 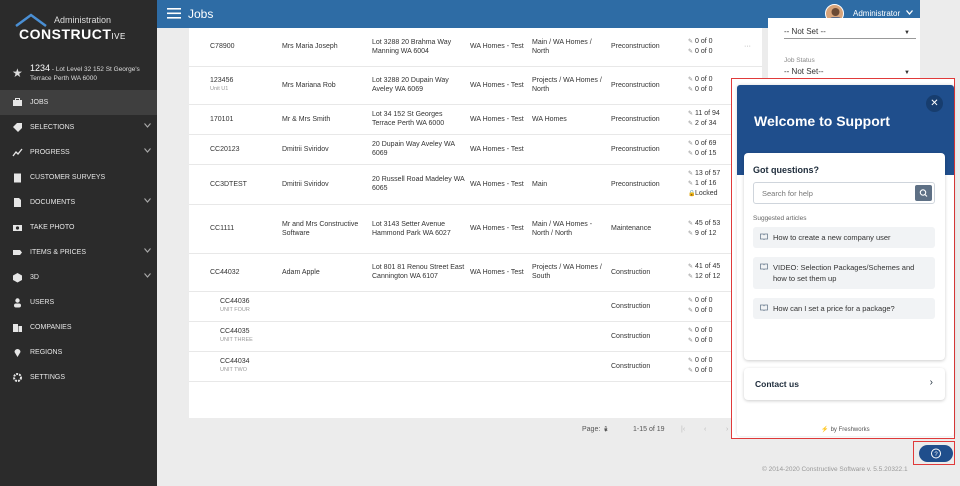 What do you see at coordinates (17, 102) in the screenshot?
I see `briefcase-icon` at bounding box center [17, 102].